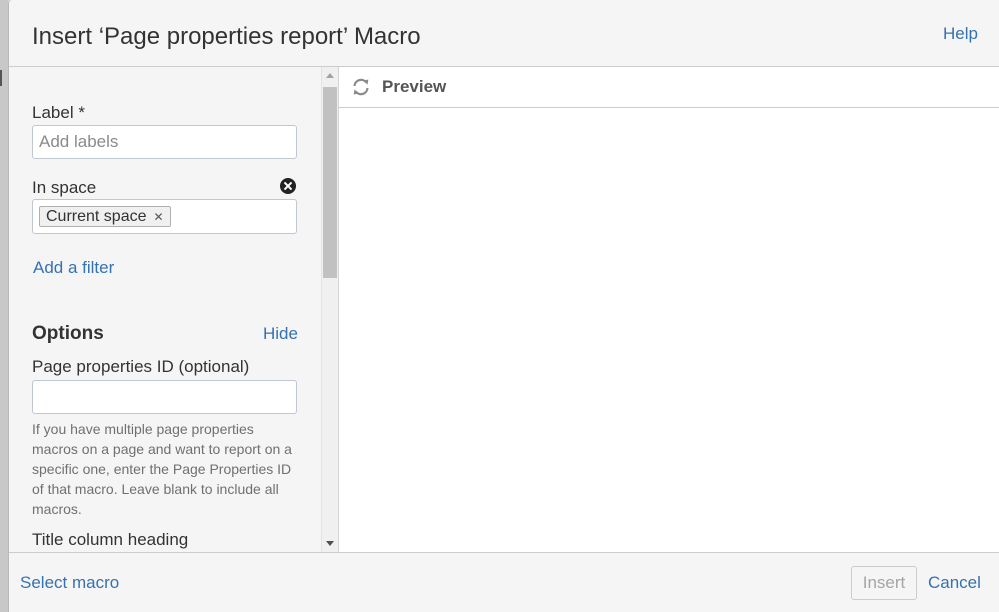 Image resolution: width=999 pixels, height=612 pixels. I want to click on scroll-up-arrow-icon, so click(330, 75).